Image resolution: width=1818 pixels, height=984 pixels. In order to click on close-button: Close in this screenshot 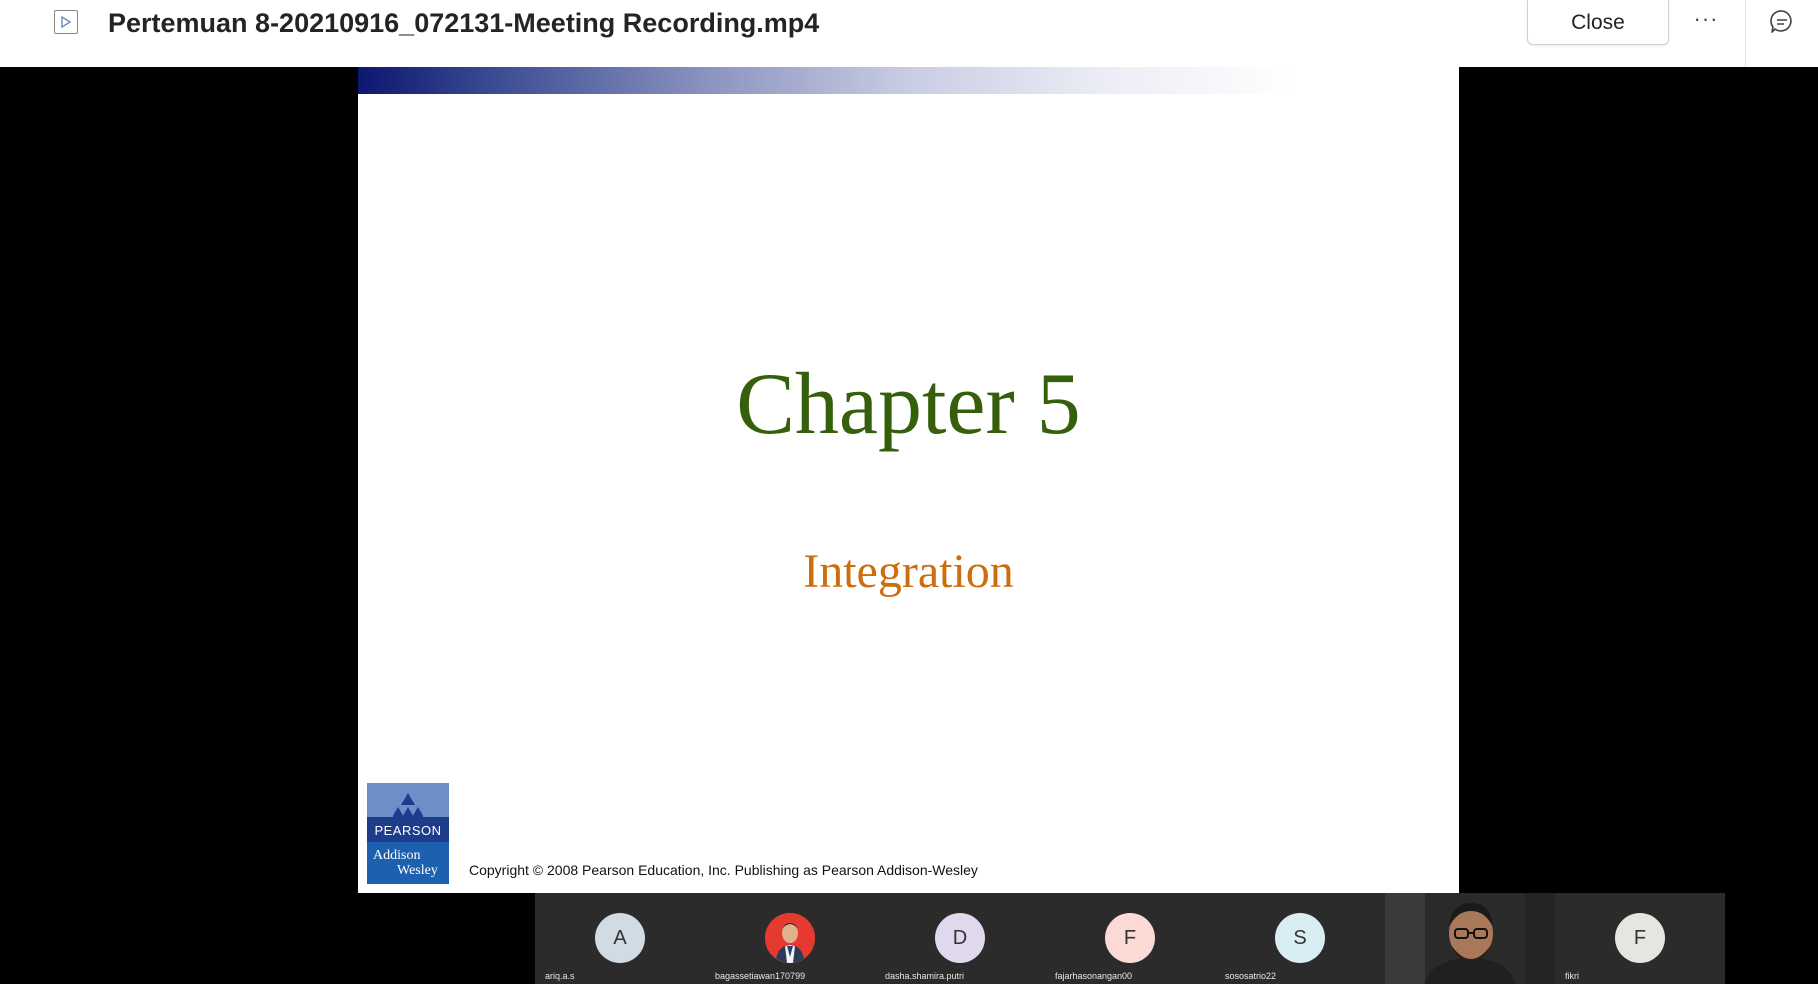, I will do `click(1598, 22)`.